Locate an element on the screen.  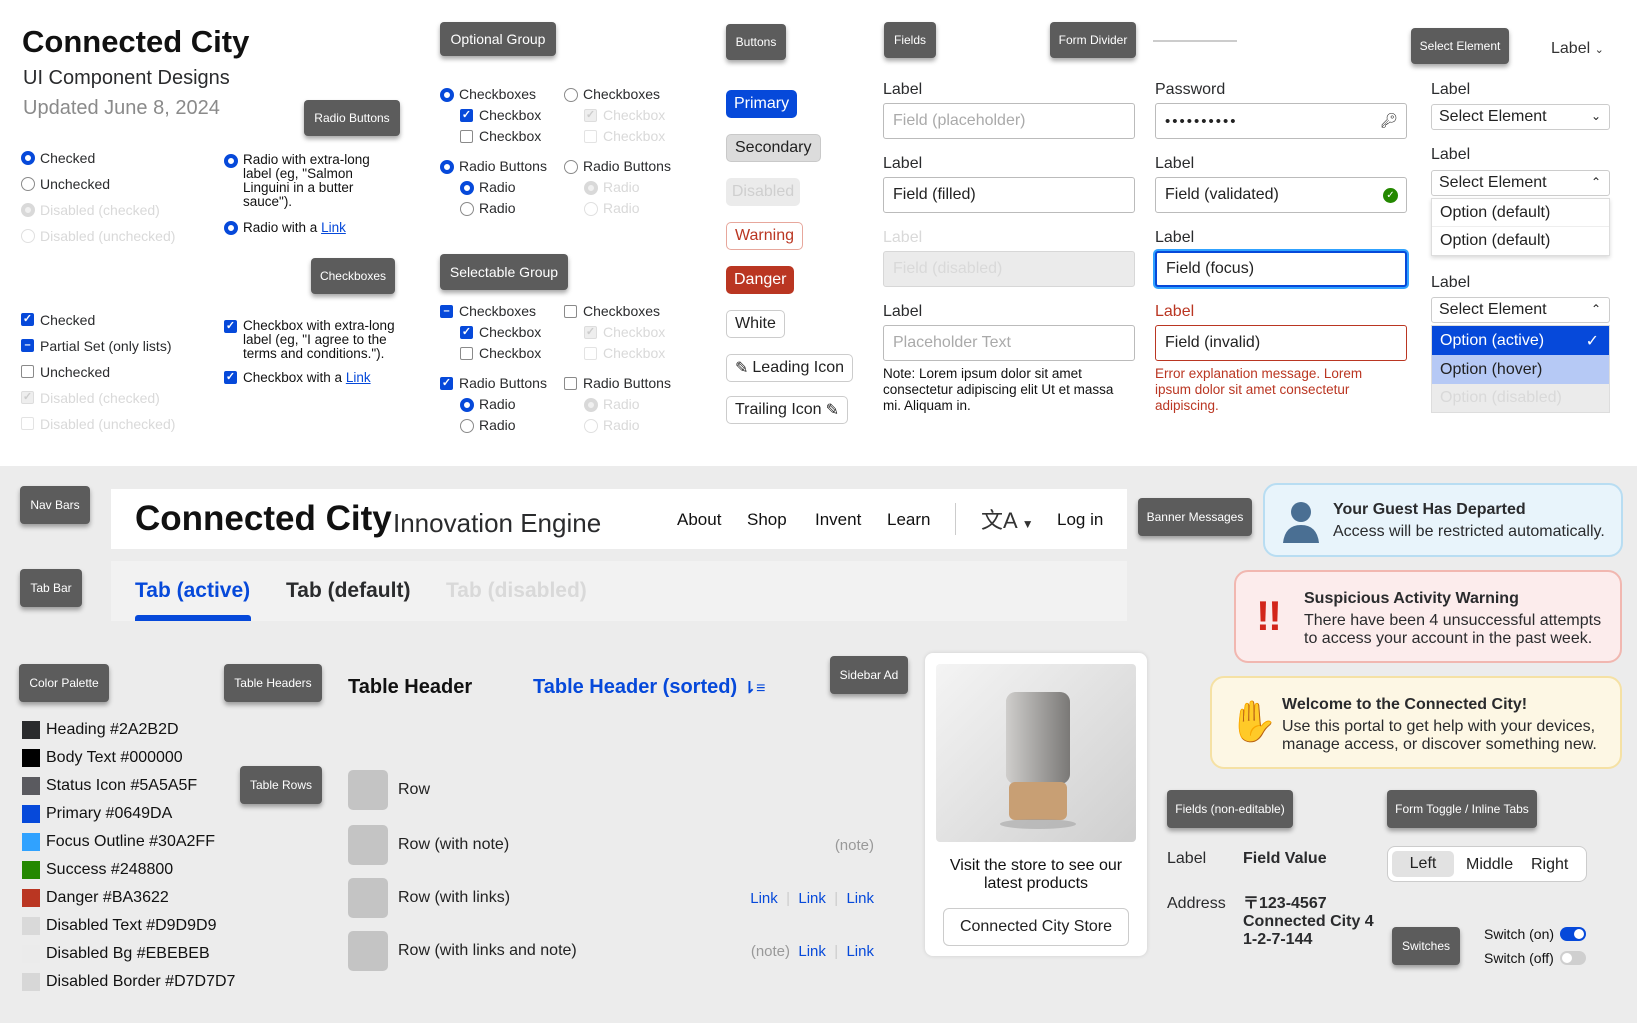
banner-title: Your Guest Has Departed is located at coordinates (1429, 509).